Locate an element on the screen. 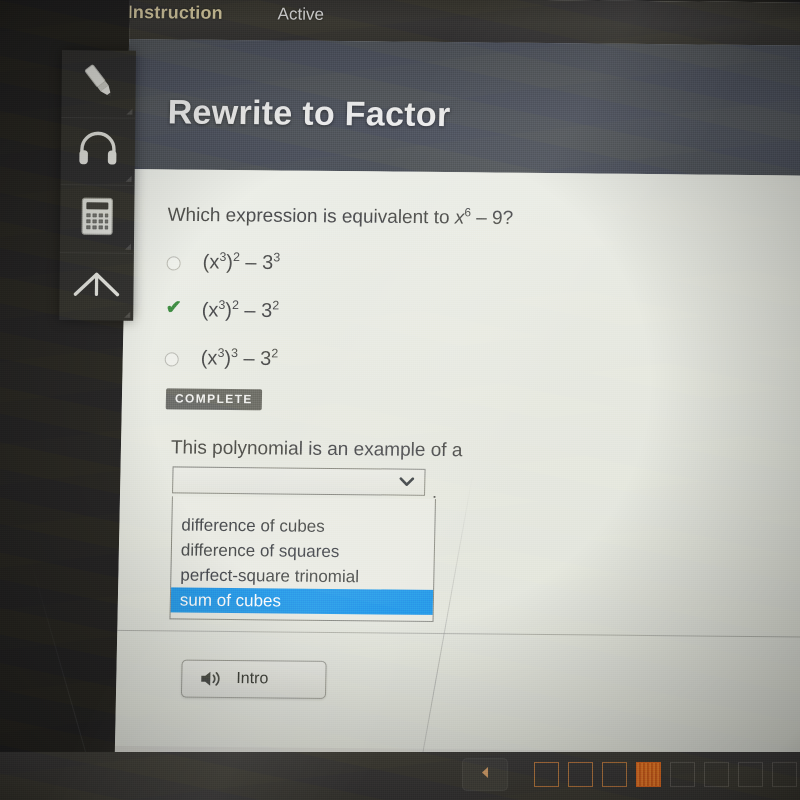 The image size is (800, 800). chevron-down-icon is located at coordinates (407, 482).